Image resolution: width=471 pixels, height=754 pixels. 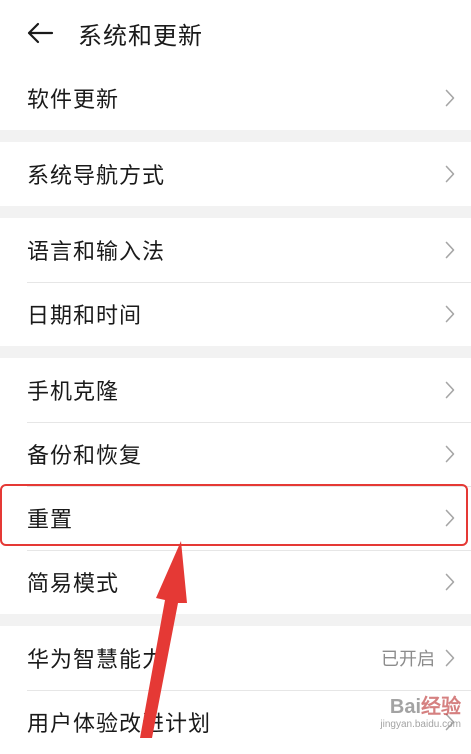 I want to click on arrow-left-icon, so click(x=40, y=33).